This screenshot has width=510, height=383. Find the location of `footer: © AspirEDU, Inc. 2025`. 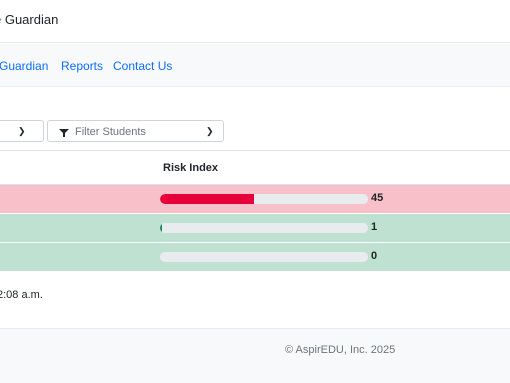

footer: © AspirEDU, Inc. 2025 is located at coordinates (255, 355).